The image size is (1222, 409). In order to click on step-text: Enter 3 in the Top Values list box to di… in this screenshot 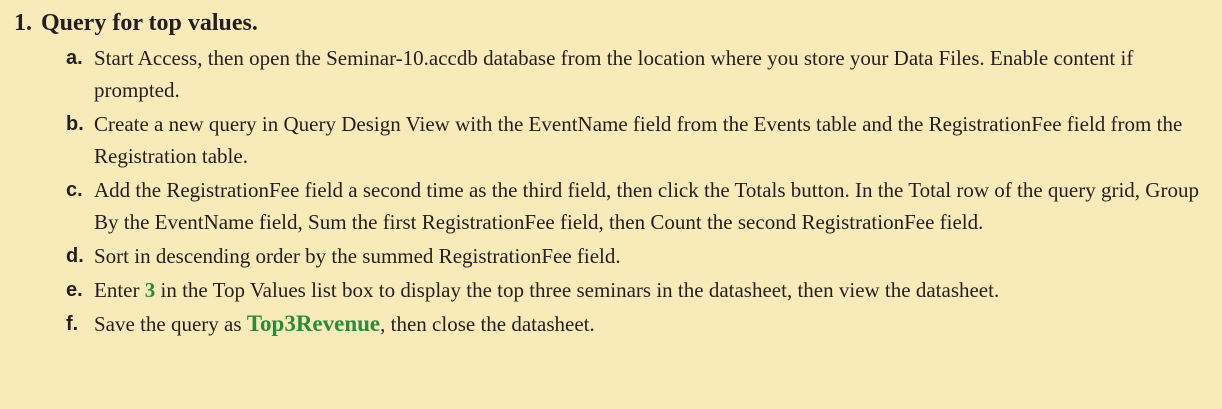, I will do `click(651, 290)`.